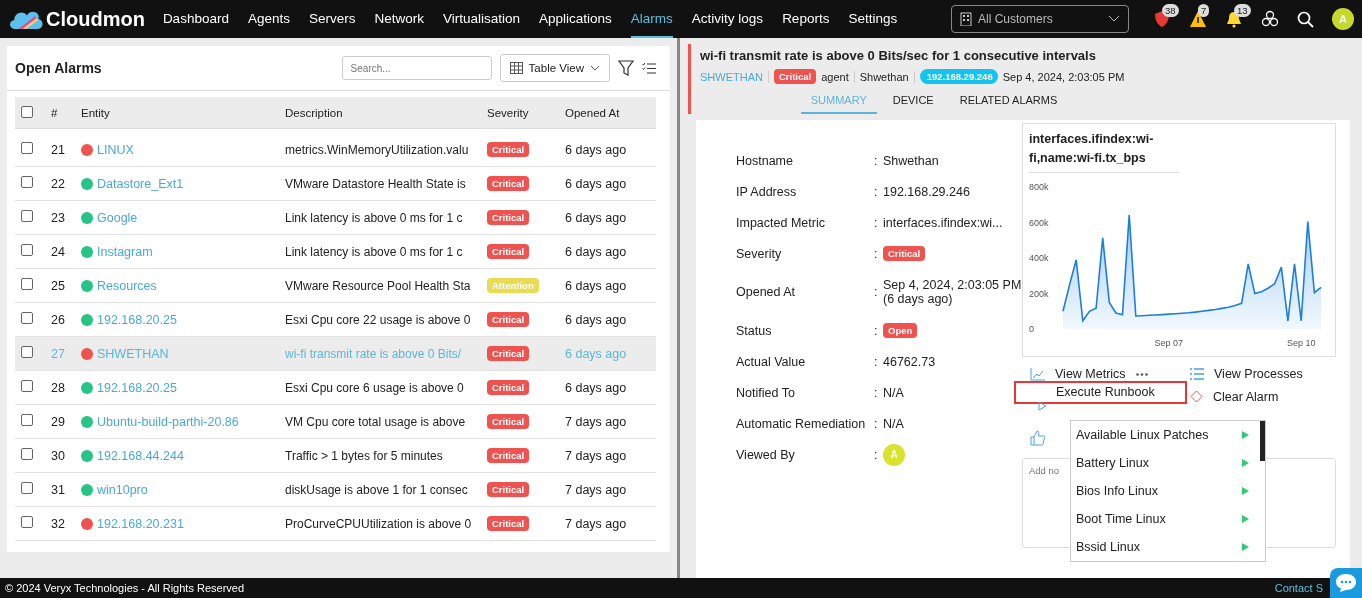 The image size is (1362, 598). What do you see at coordinates (59, 68) in the screenshot?
I see `panel-title: Open Alarms` at bounding box center [59, 68].